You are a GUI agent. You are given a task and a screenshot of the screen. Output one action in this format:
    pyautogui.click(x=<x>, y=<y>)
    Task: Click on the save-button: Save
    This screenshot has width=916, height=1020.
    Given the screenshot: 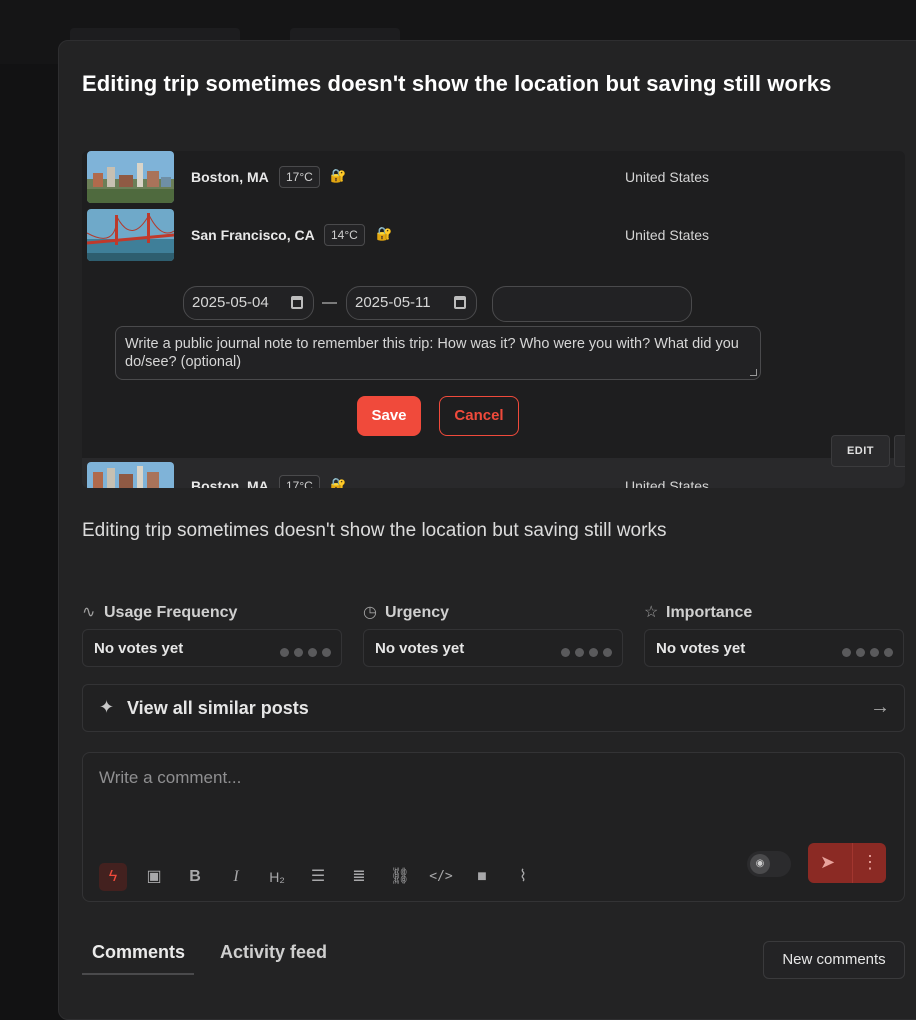 What is the action you would take?
    pyautogui.click(x=389, y=416)
    